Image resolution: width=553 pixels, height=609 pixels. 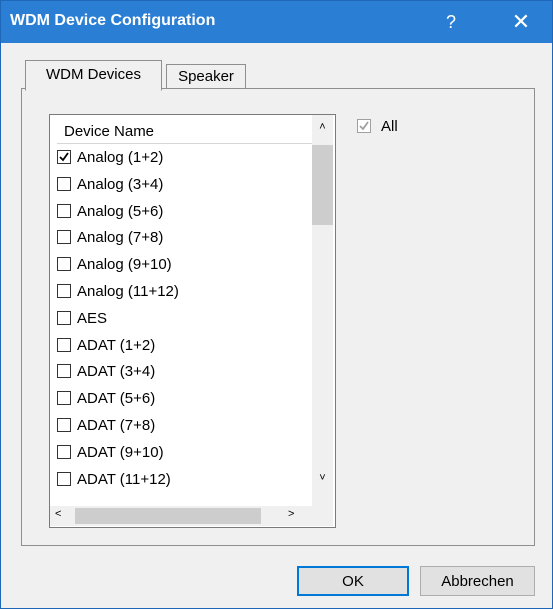 I want to click on device-label: ADAT (3+4), so click(x=116, y=372).